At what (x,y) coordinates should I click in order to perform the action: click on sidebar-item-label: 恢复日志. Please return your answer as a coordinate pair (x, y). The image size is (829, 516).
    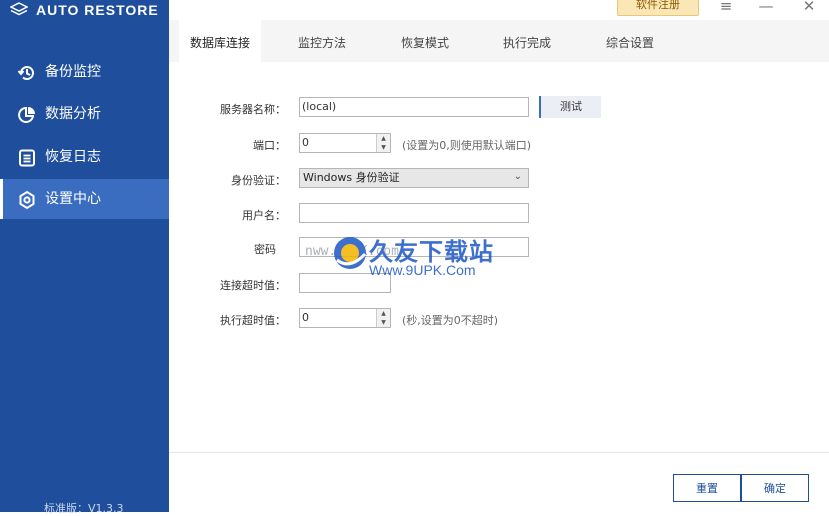
    Looking at the image, I should click on (73, 157).